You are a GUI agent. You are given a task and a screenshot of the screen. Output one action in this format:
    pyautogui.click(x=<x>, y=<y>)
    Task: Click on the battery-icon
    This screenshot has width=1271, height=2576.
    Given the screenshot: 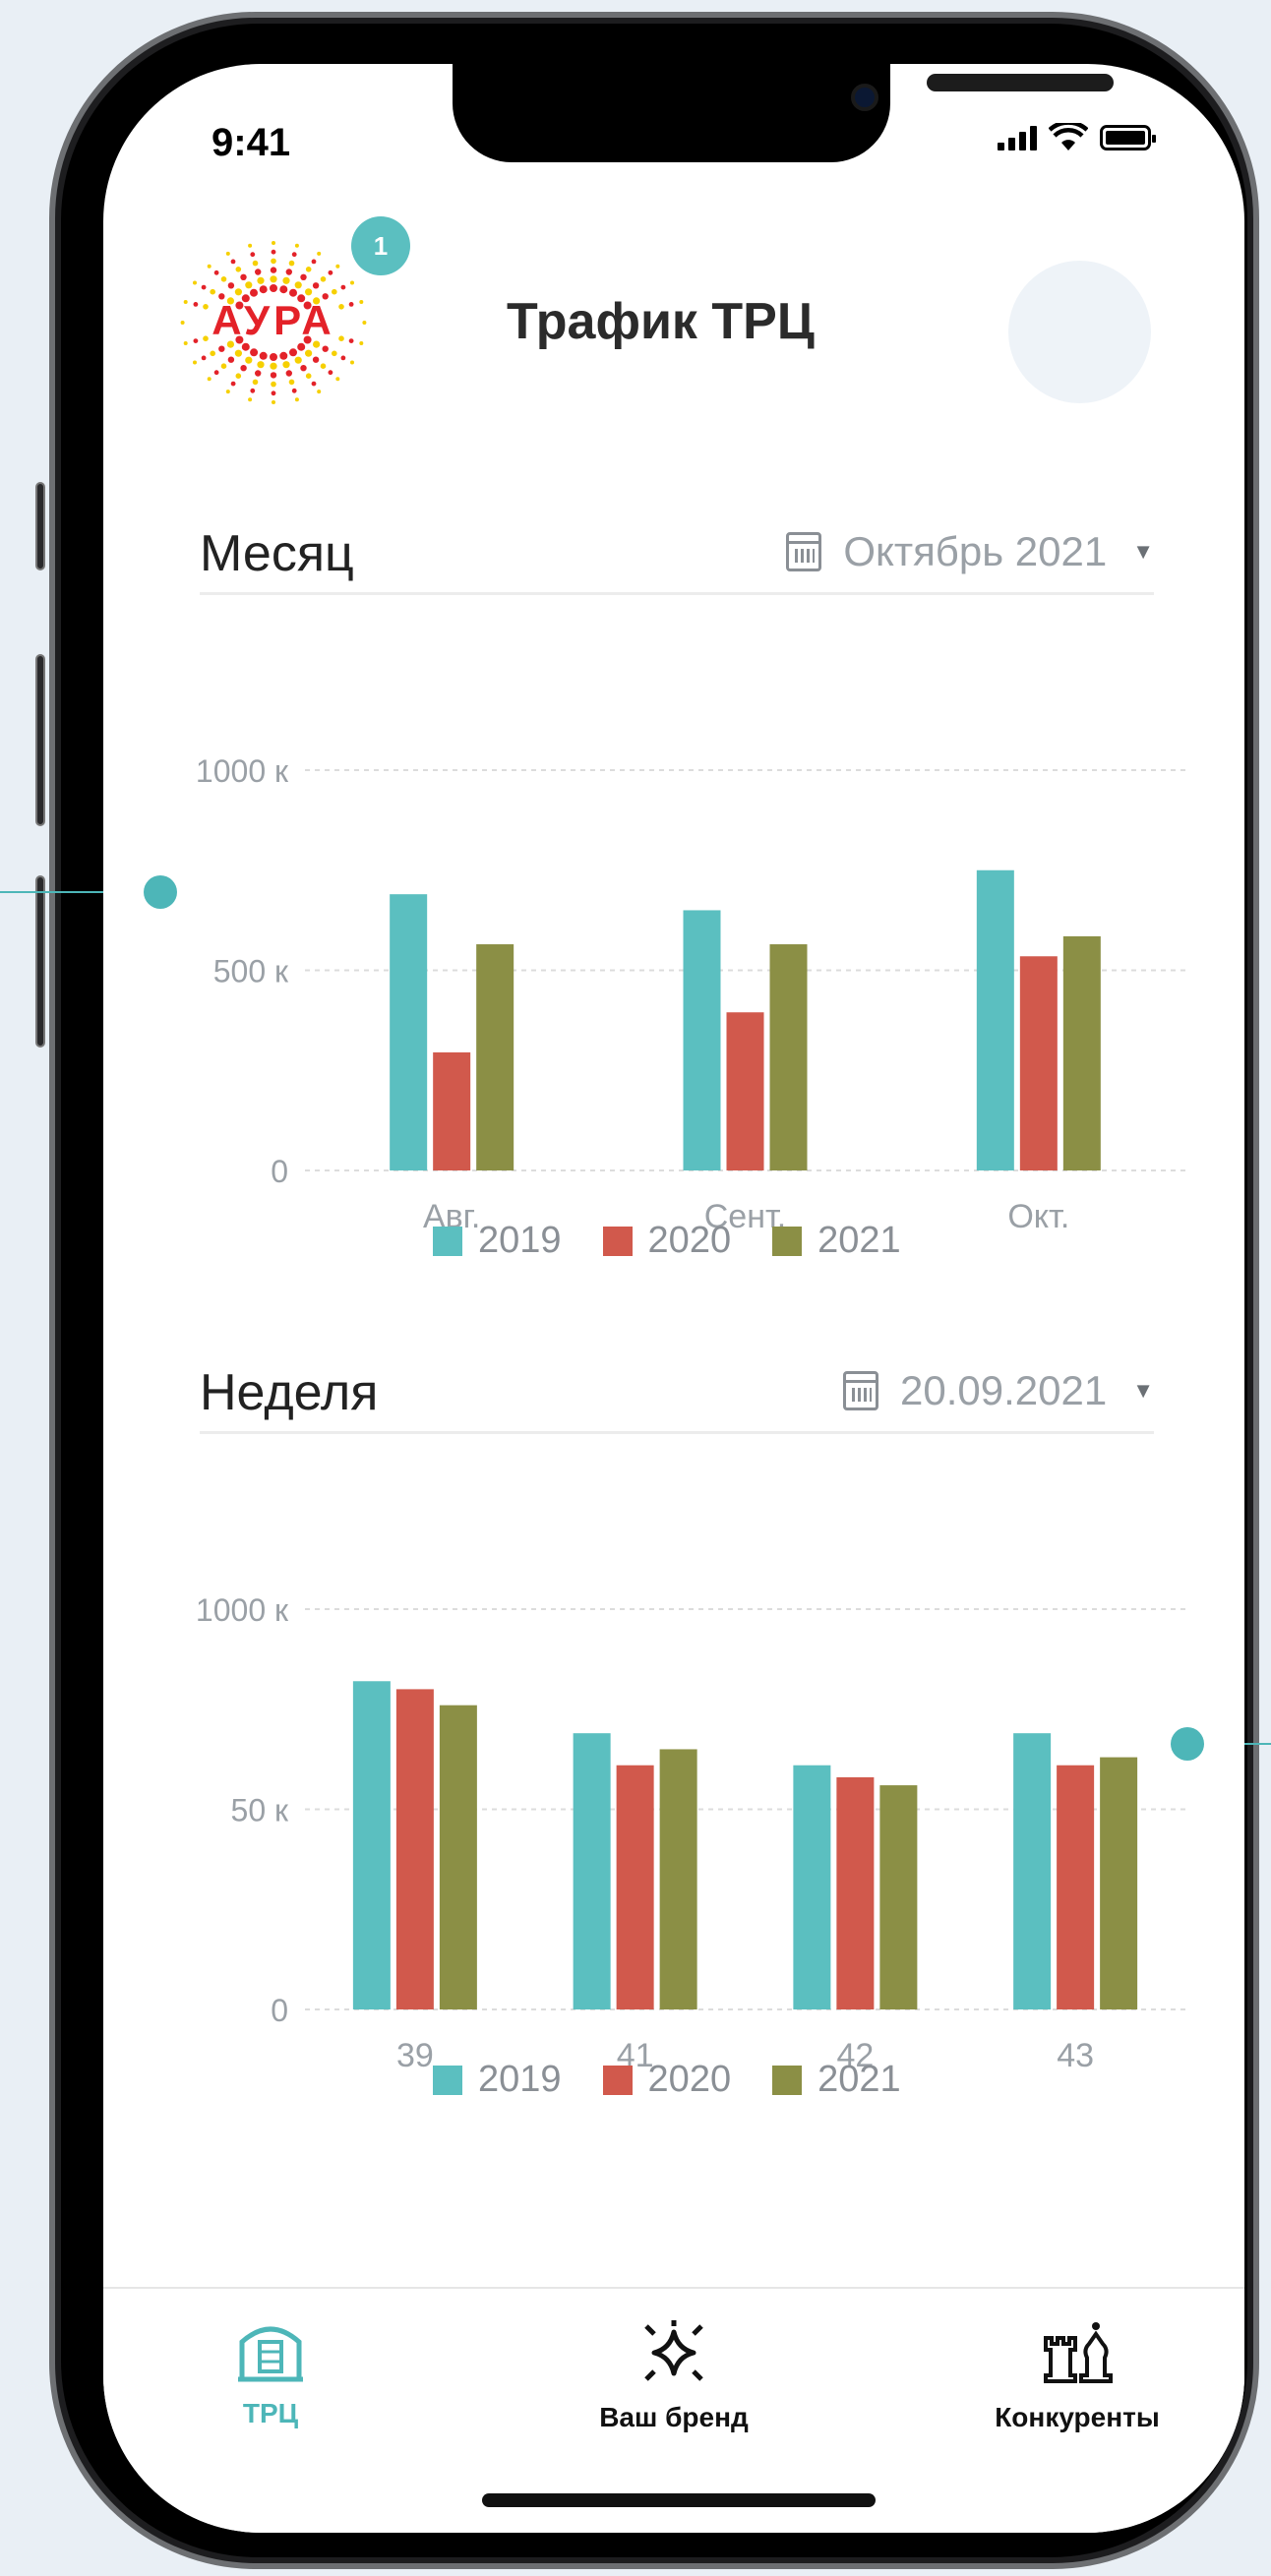 What is the action you would take?
    pyautogui.click(x=1128, y=138)
    